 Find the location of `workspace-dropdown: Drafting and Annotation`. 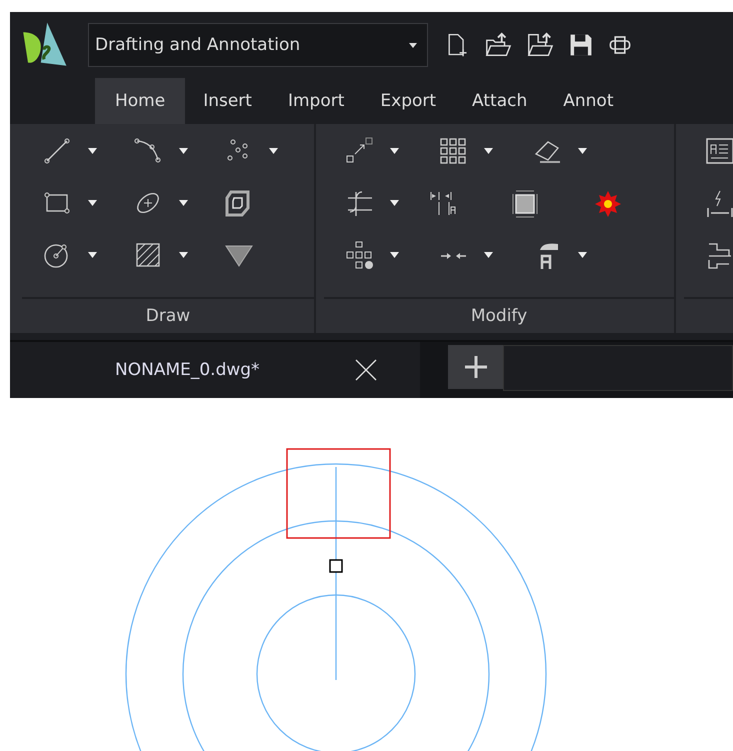

workspace-dropdown: Drafting and Annotation is located at coordinates (258, 45).